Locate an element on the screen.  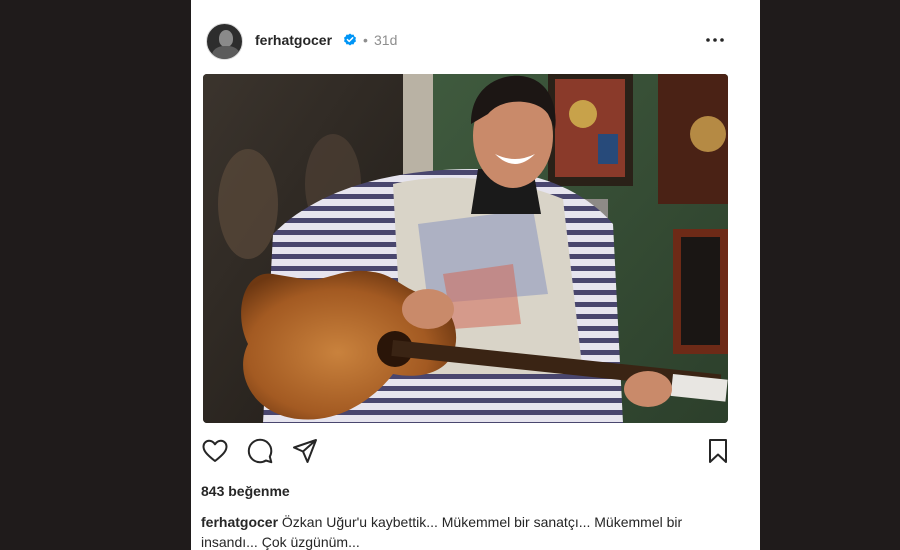
avatar is located at coordinates (224, 41).